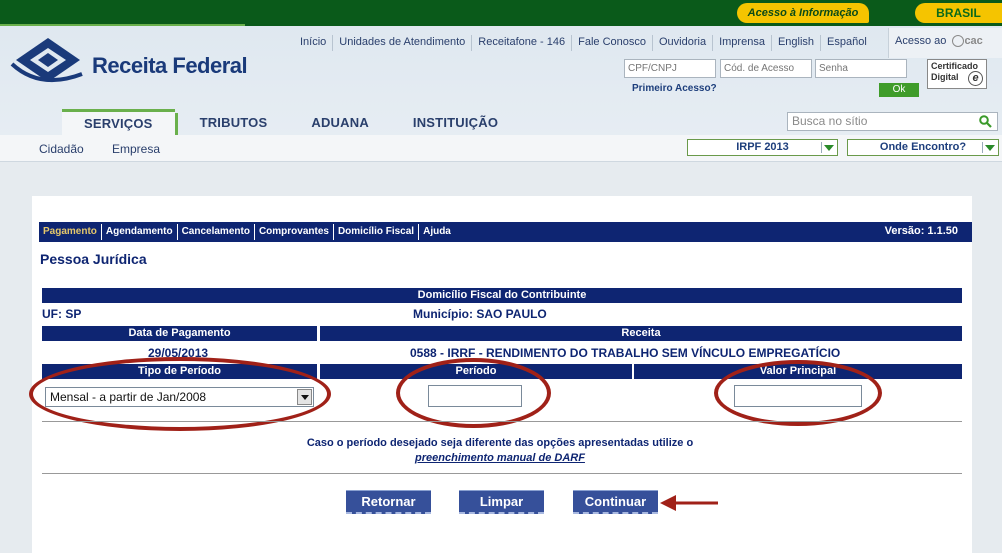  Describe the element at coordinates (682, 43) in the screenshot. I see `link-ouvidoria: Ouvidoria` at that location.